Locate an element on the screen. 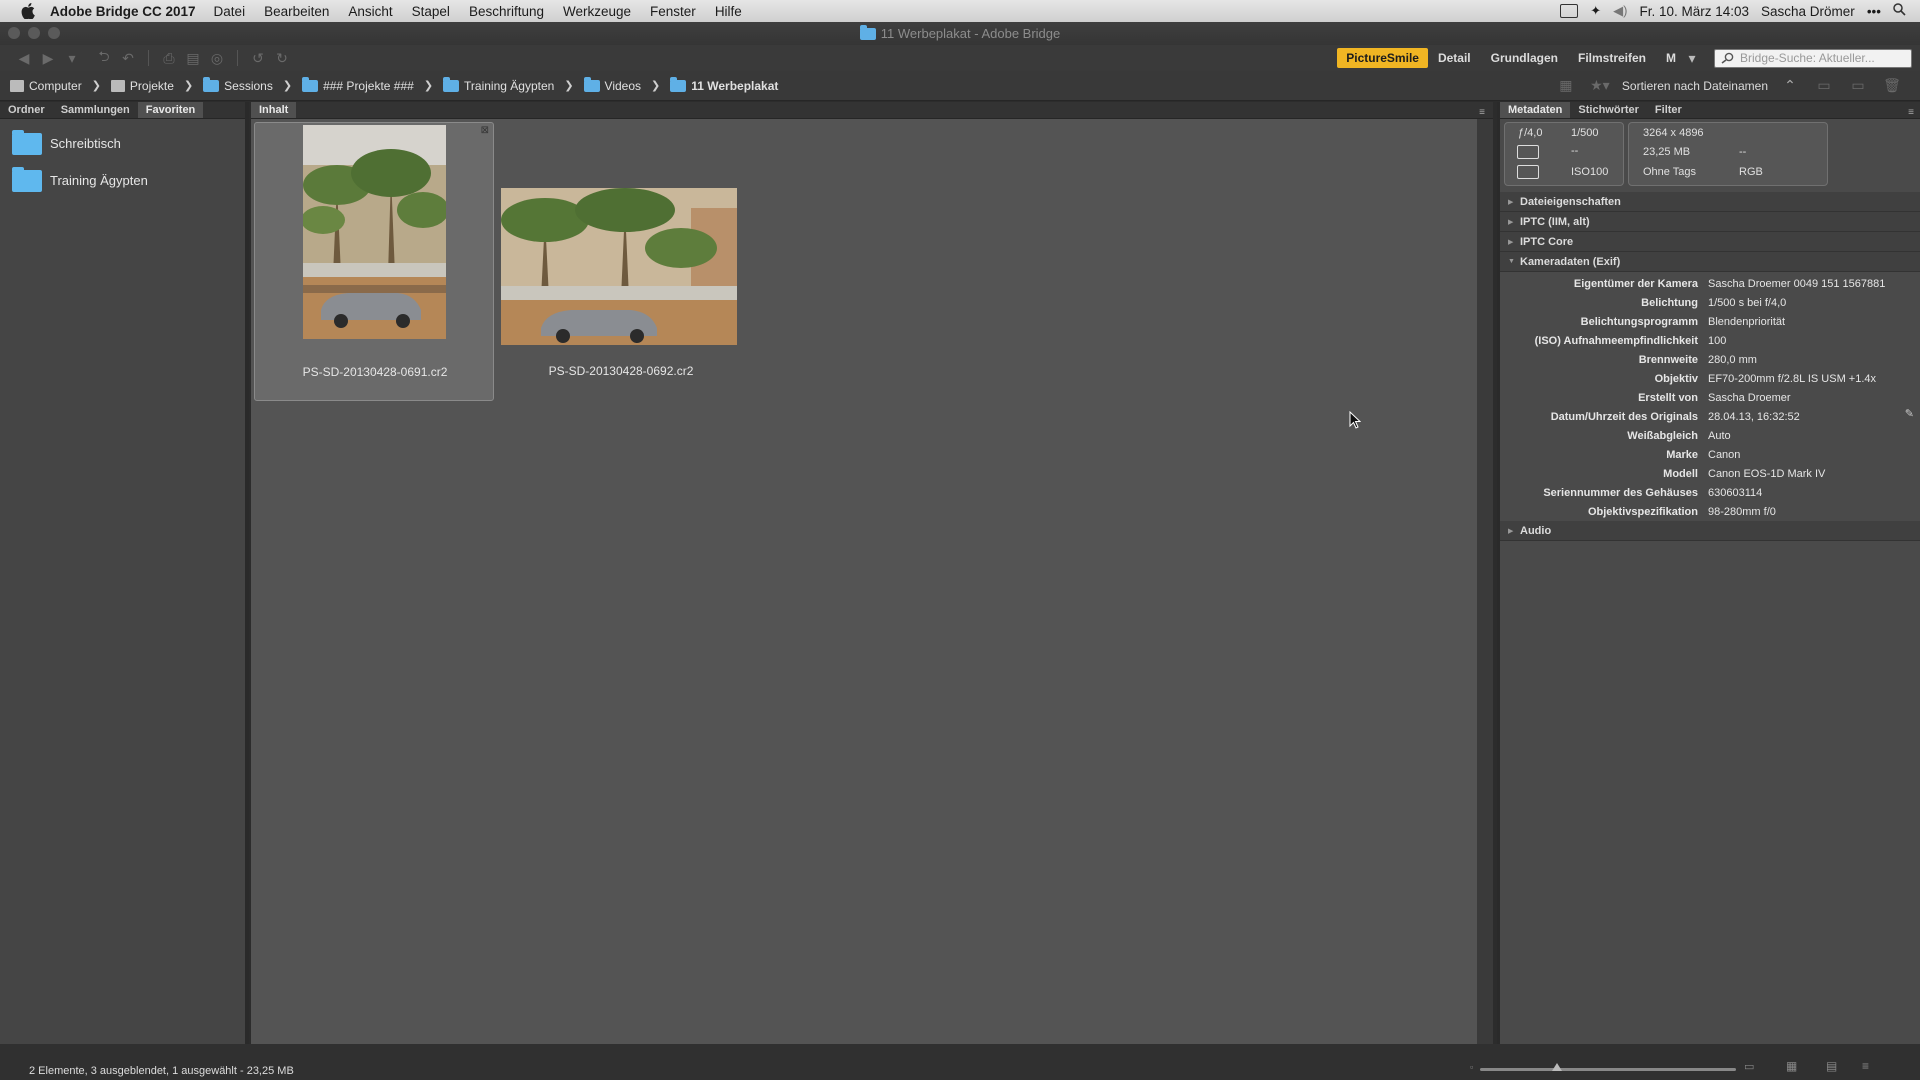 The image size is (1920, 1080). grid-view-icon: ▦ is located at coordinates (1791, 1066).